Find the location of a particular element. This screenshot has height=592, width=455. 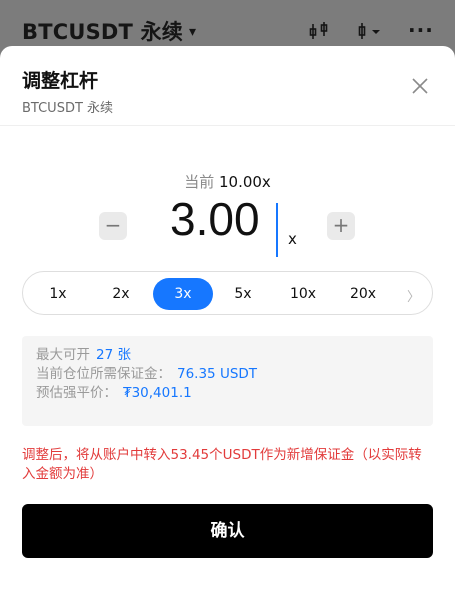

more-icon: ··· is located at coordinates (421, 30).